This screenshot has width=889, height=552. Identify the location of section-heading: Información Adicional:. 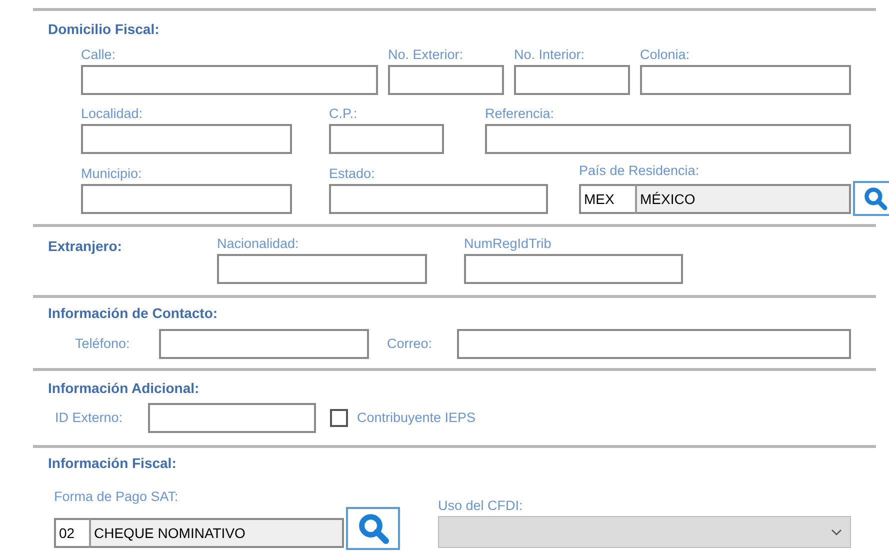
(124, 388).